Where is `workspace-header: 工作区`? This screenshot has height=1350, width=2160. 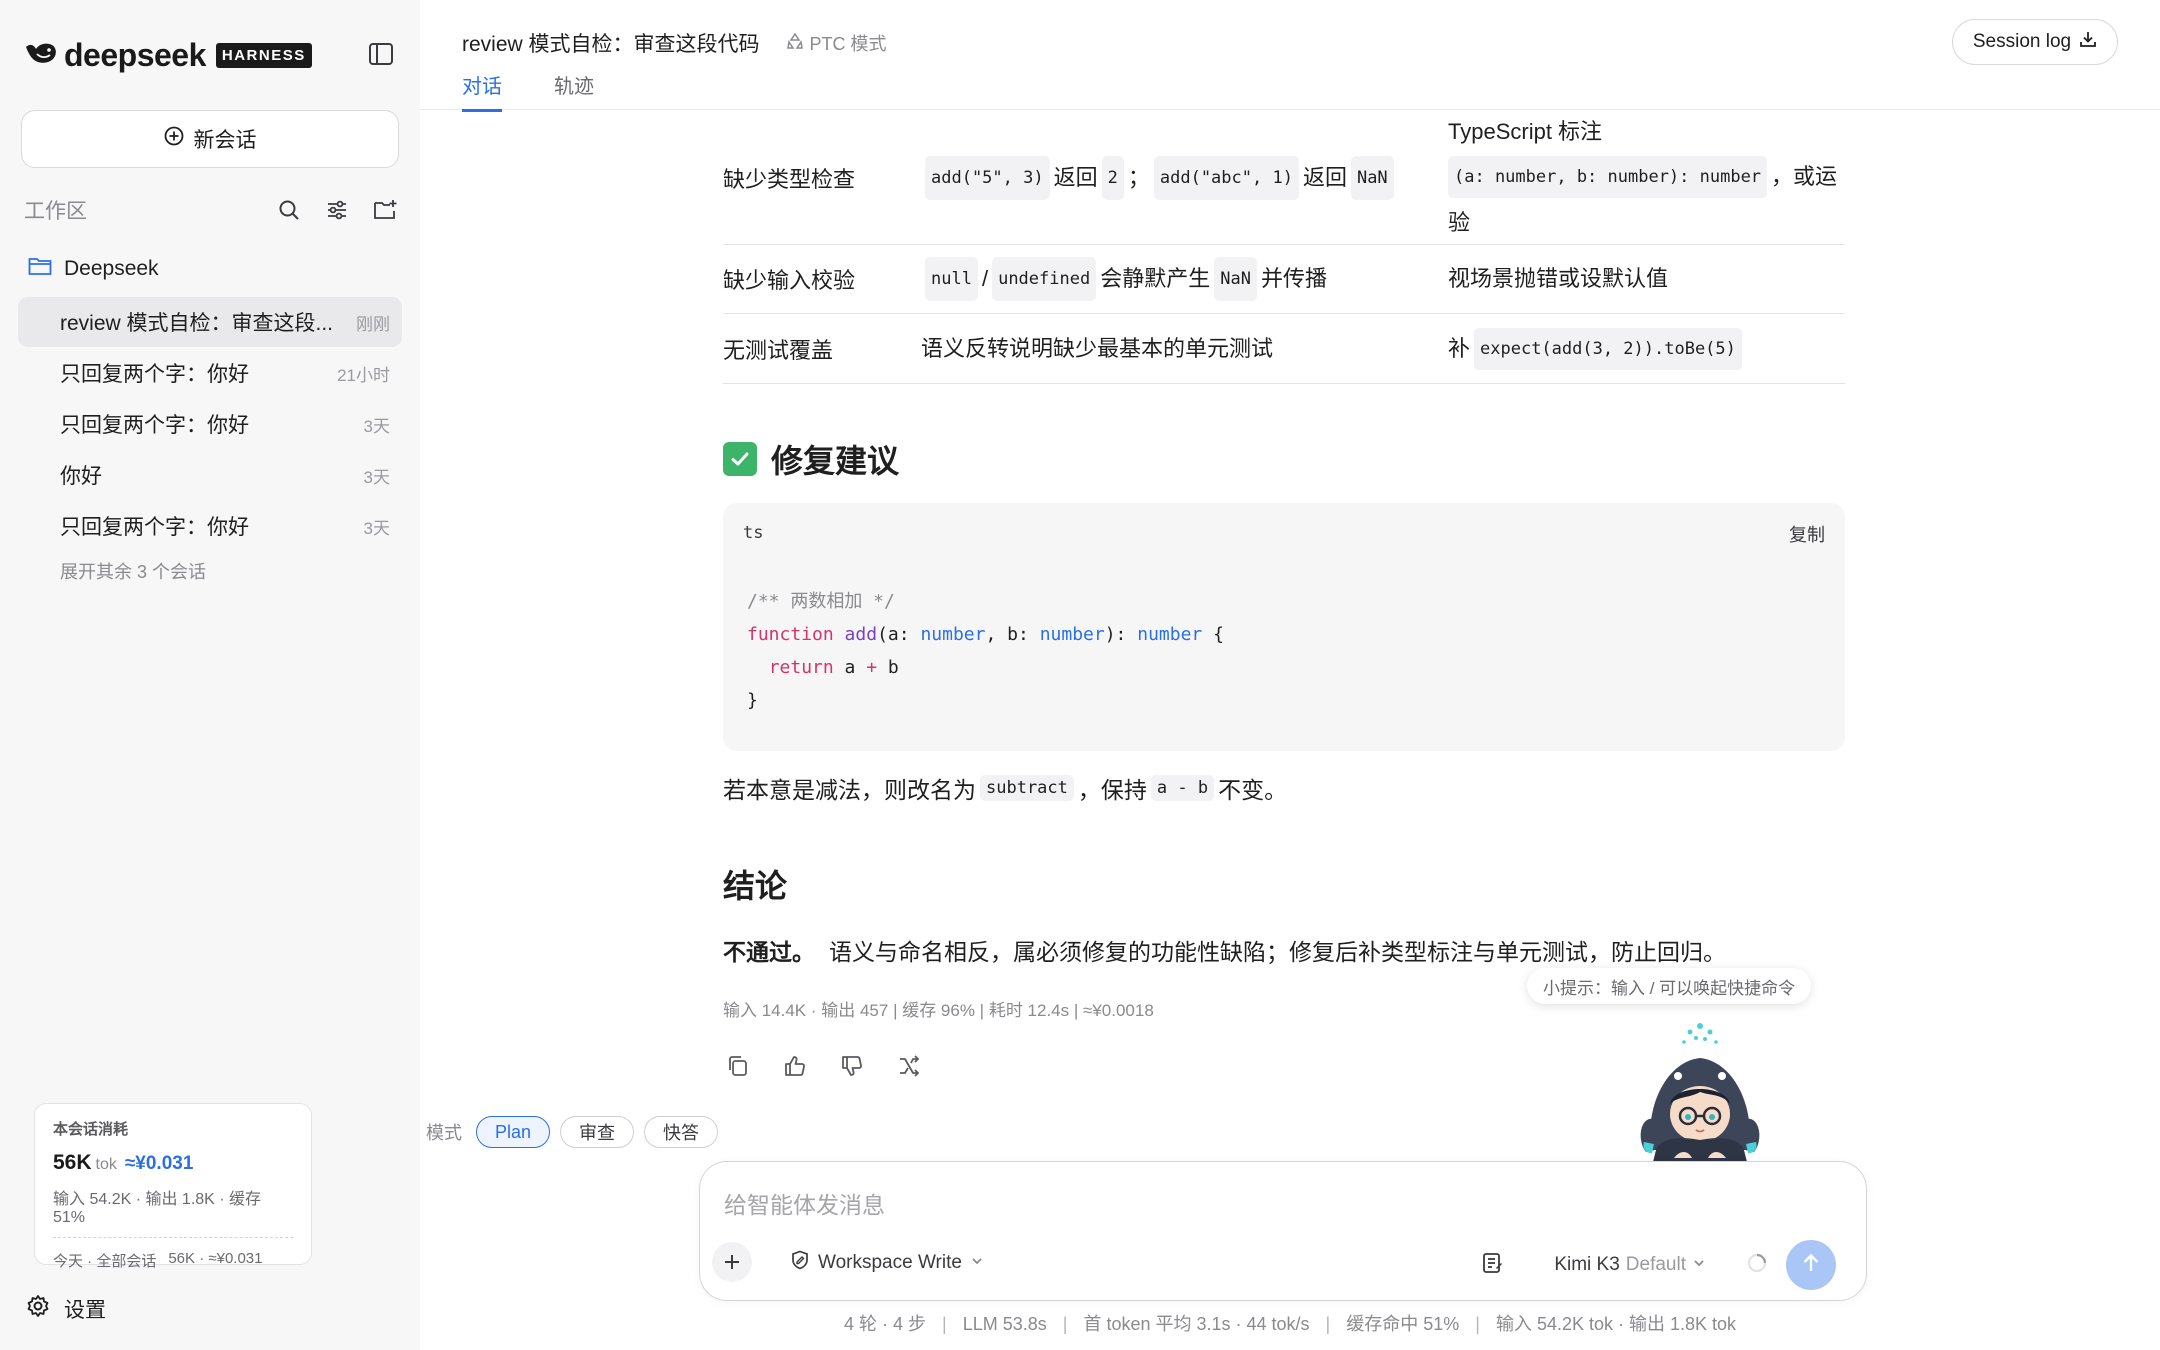 workspace-header: 工作区 is located at coordinates (212, 210).